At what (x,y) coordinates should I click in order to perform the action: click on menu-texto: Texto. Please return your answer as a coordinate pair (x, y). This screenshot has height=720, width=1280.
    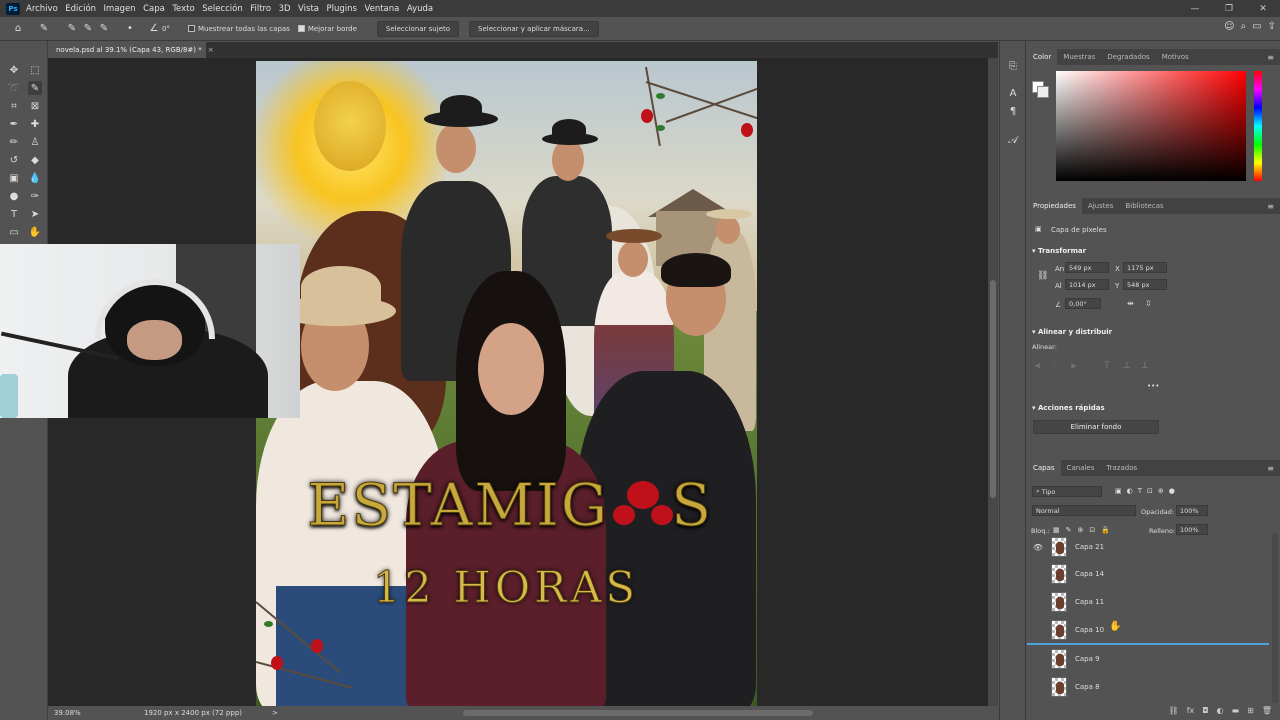
    Looking at the image, I should click on (183, 9).